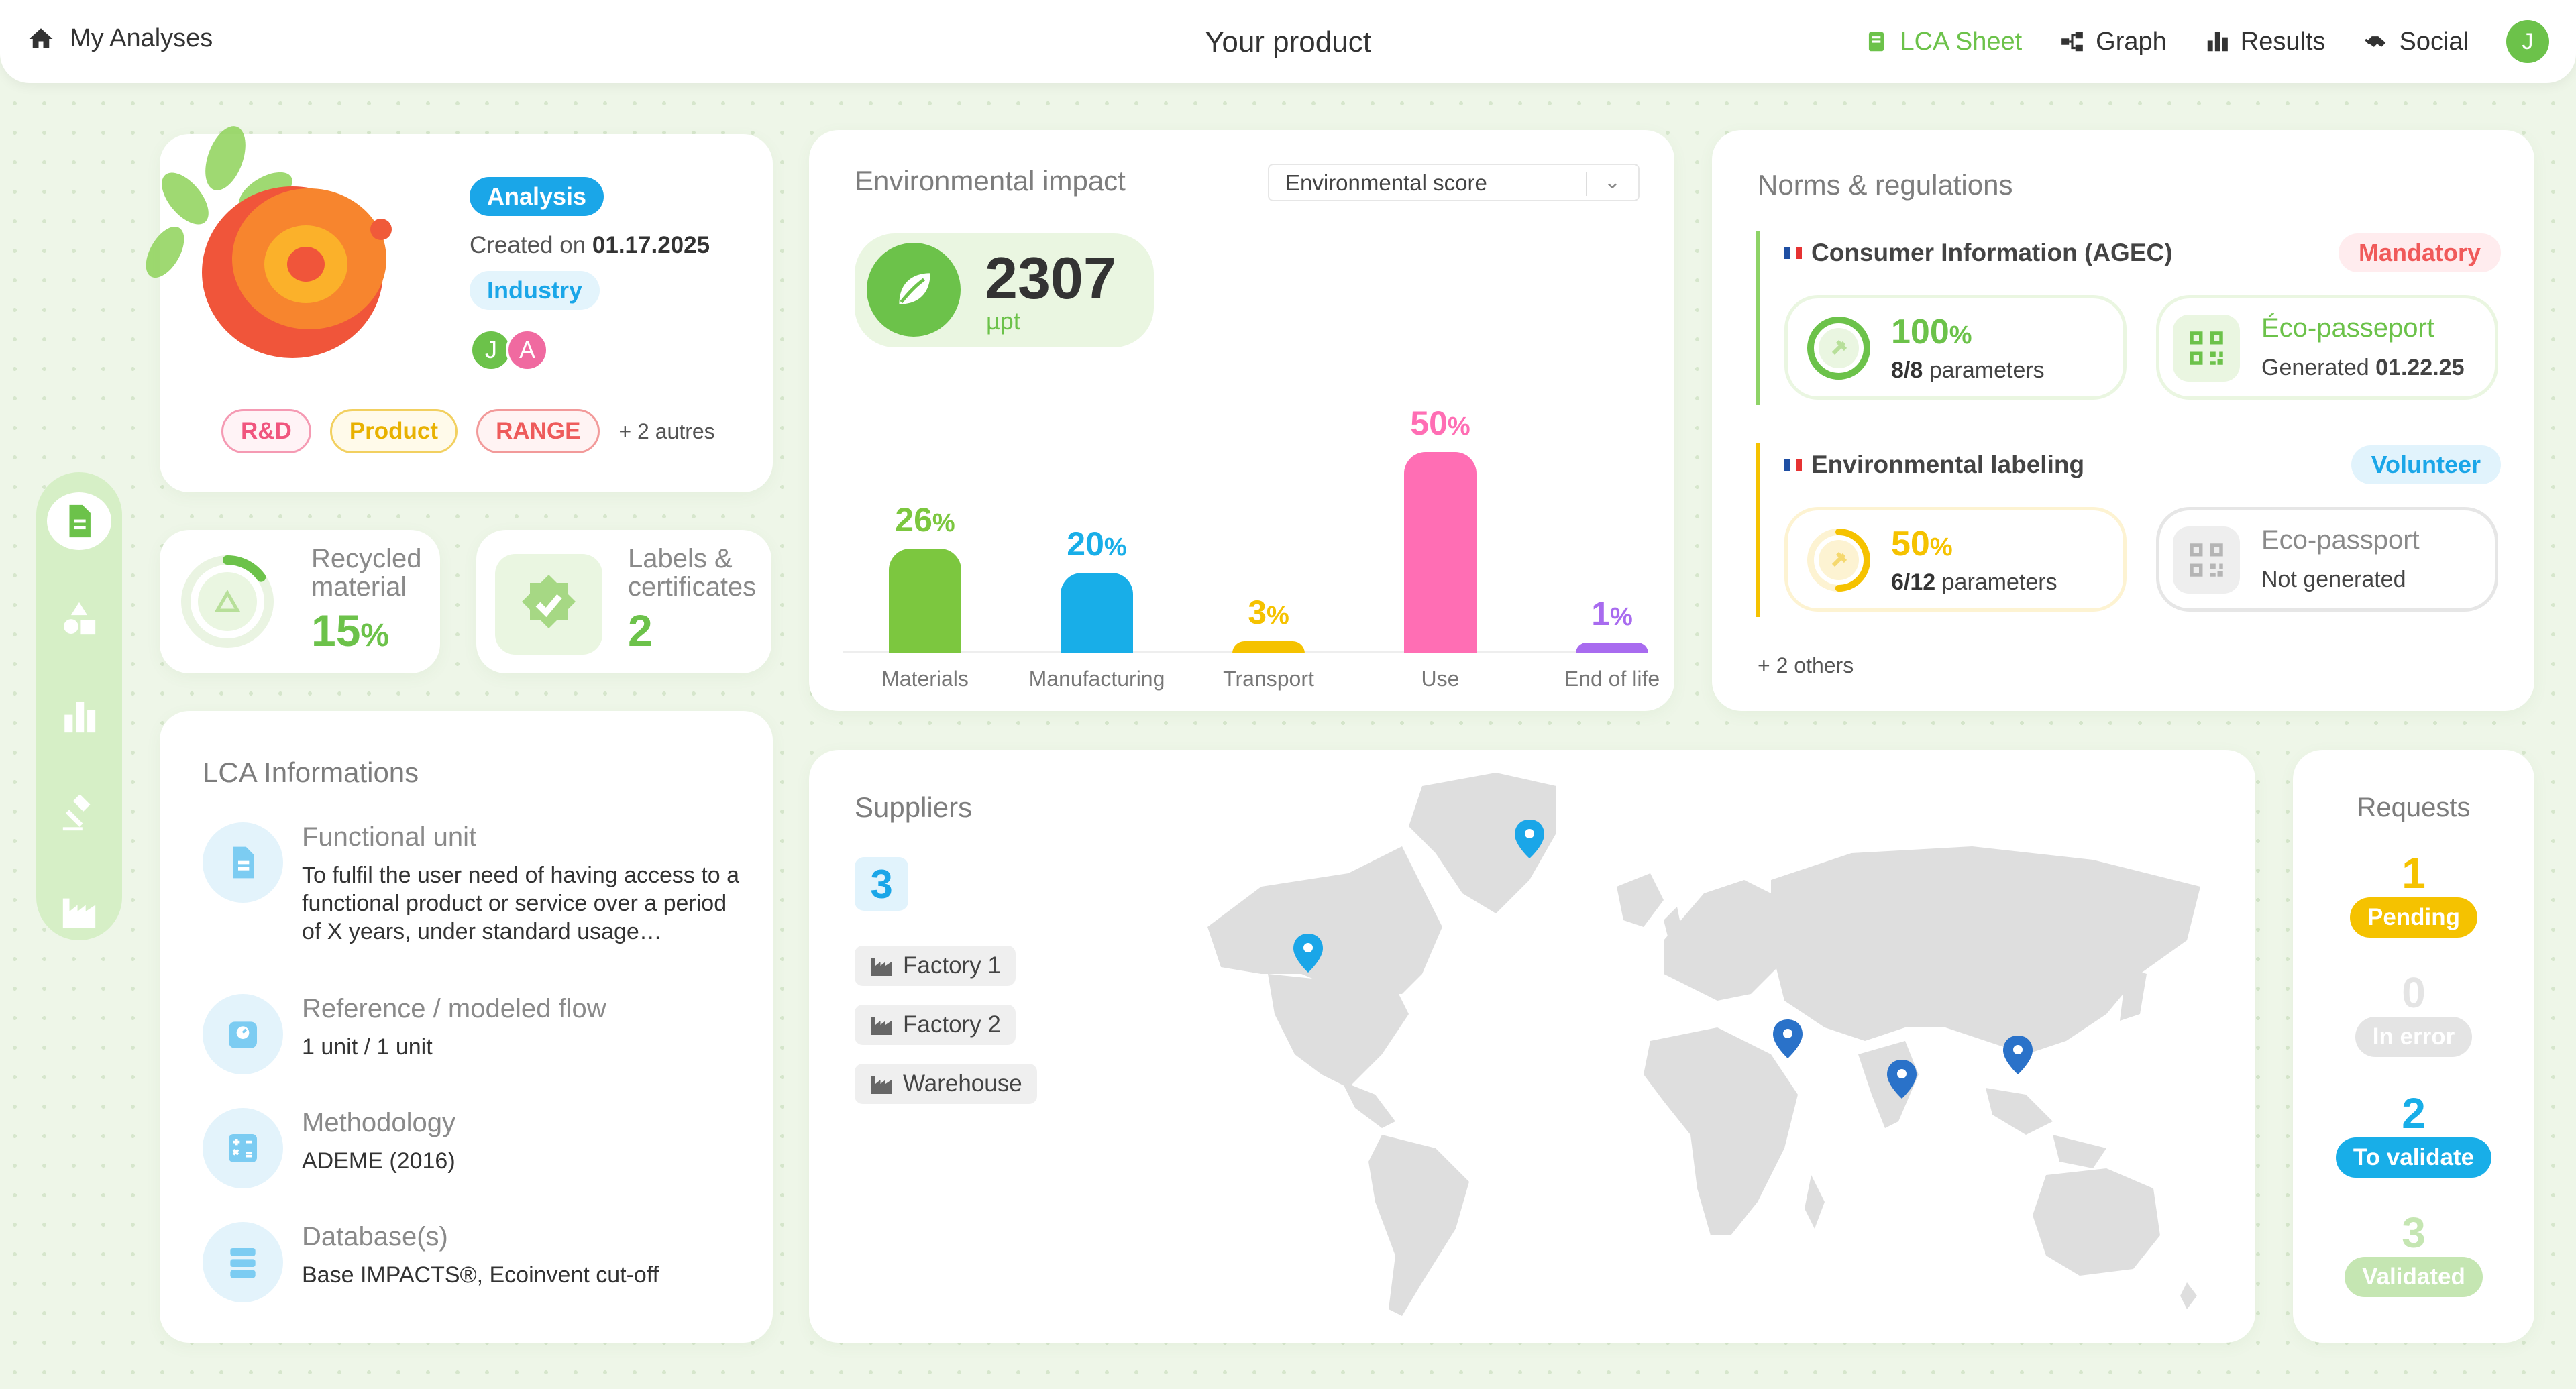 This screenshot has height=1389, width=2576. I want to click on passport-date: 01.22.25, so click(2420, 367).